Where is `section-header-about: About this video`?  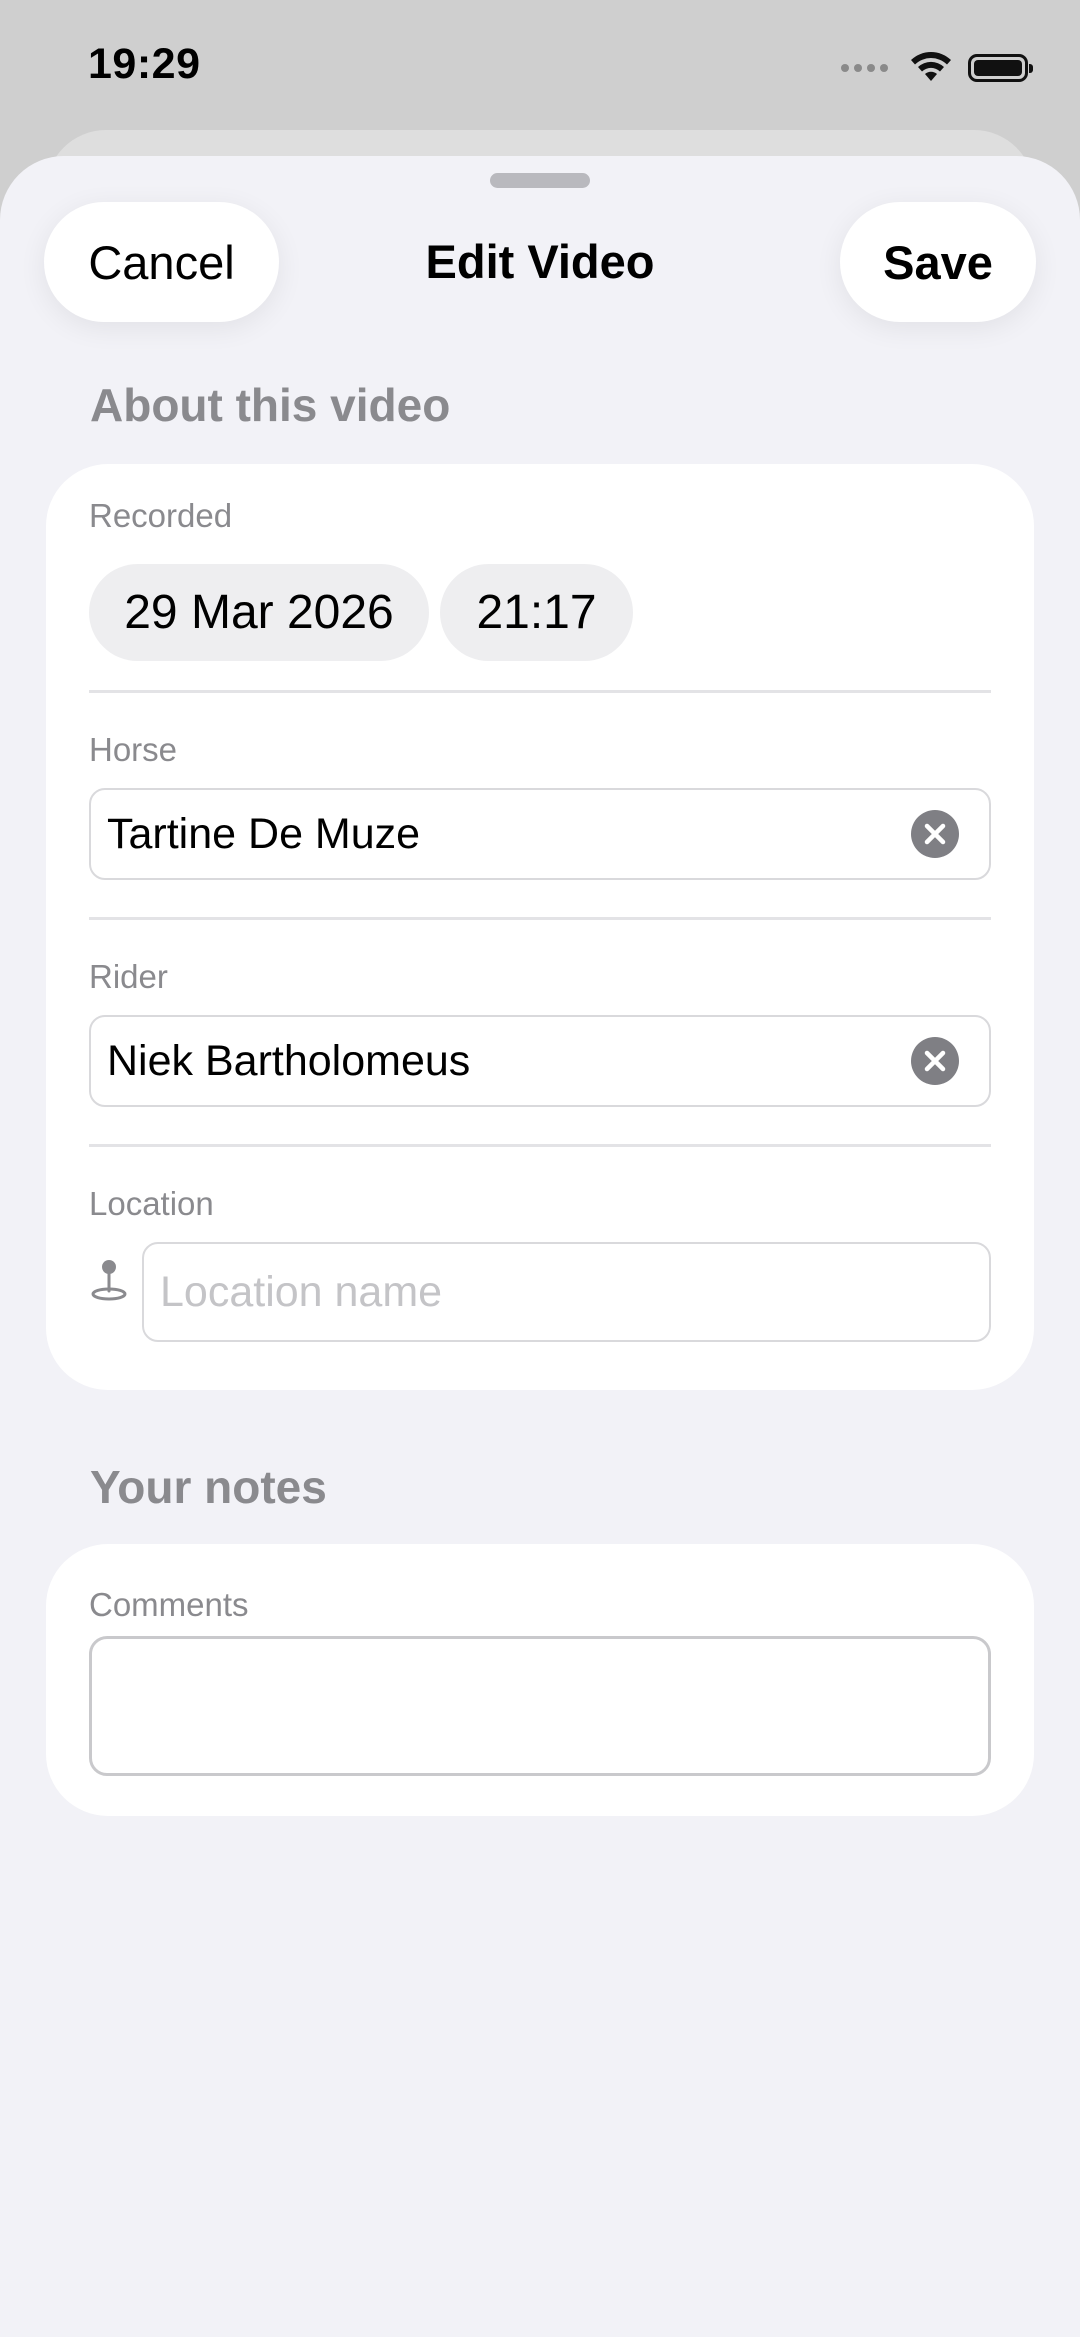
section-header-about: About this video is located at coordinates (270, 405).